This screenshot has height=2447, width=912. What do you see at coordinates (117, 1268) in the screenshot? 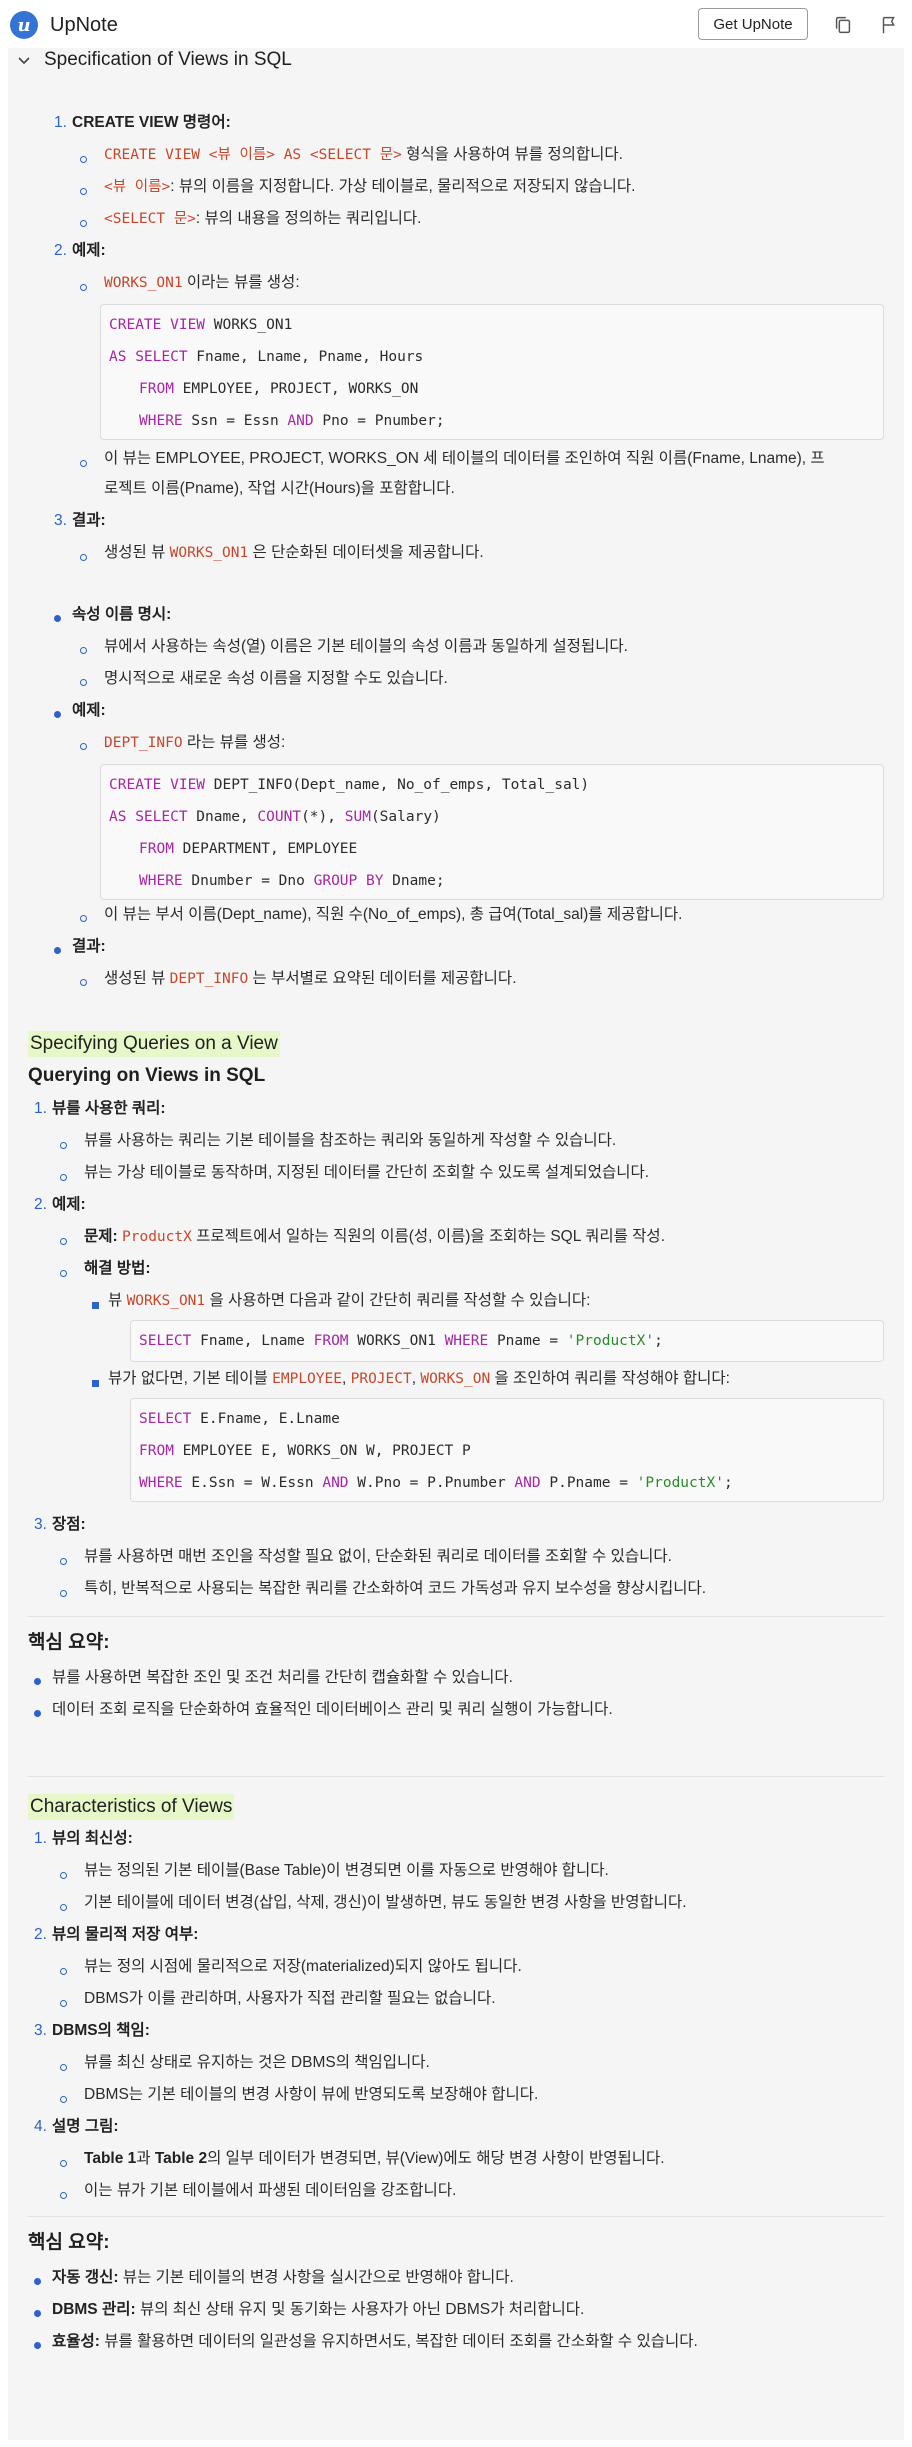
I see `list-item-label: 해결 방법:` at bounding box center [117, 1268].